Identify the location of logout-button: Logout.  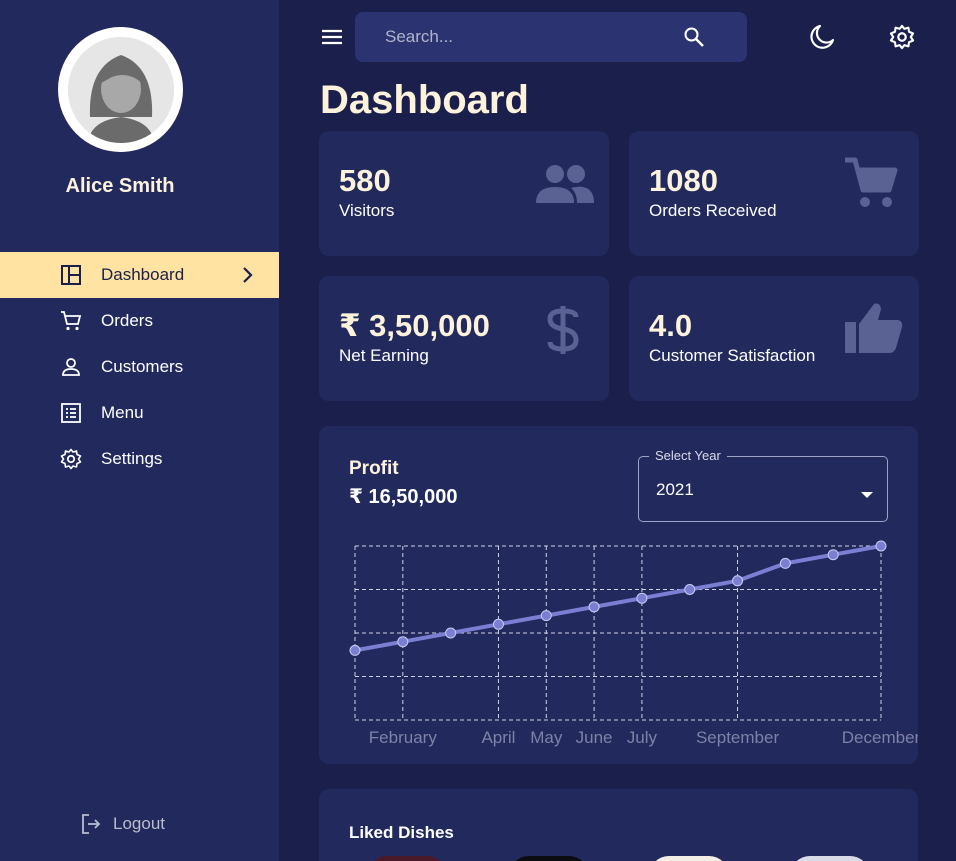
(122, 824).